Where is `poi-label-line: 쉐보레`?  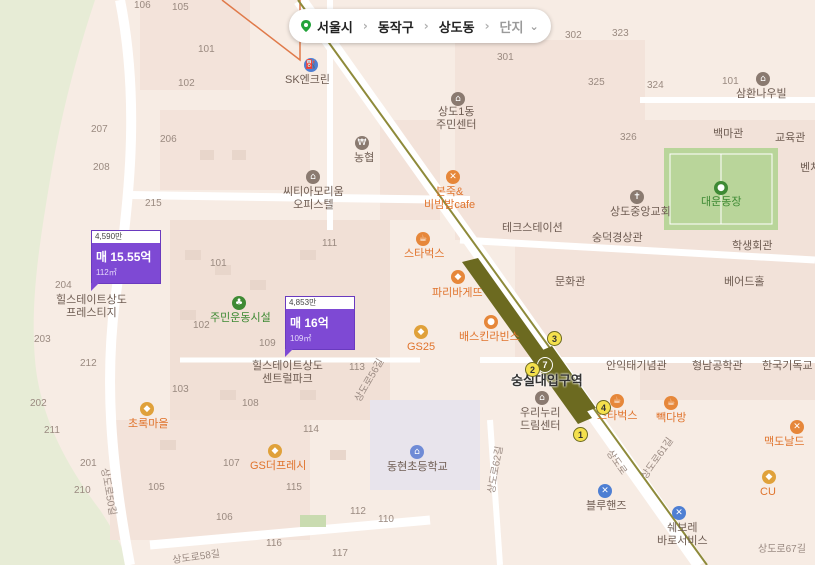
poi-label-line: 쉐보레 is located at coordinates (682, 528).